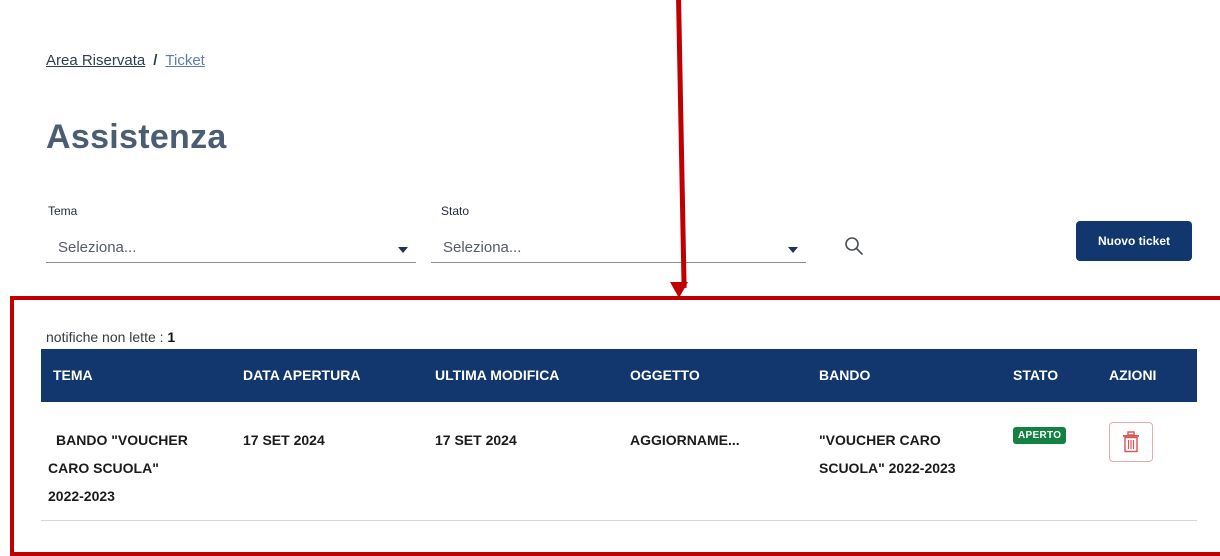 The height and width of the screenshot is (556, 1220). What do you see at coordinates (302, 375) in the screenshot?
I see `column-data-apertura: DATA APERTURA` at bounding box center [302, 375].